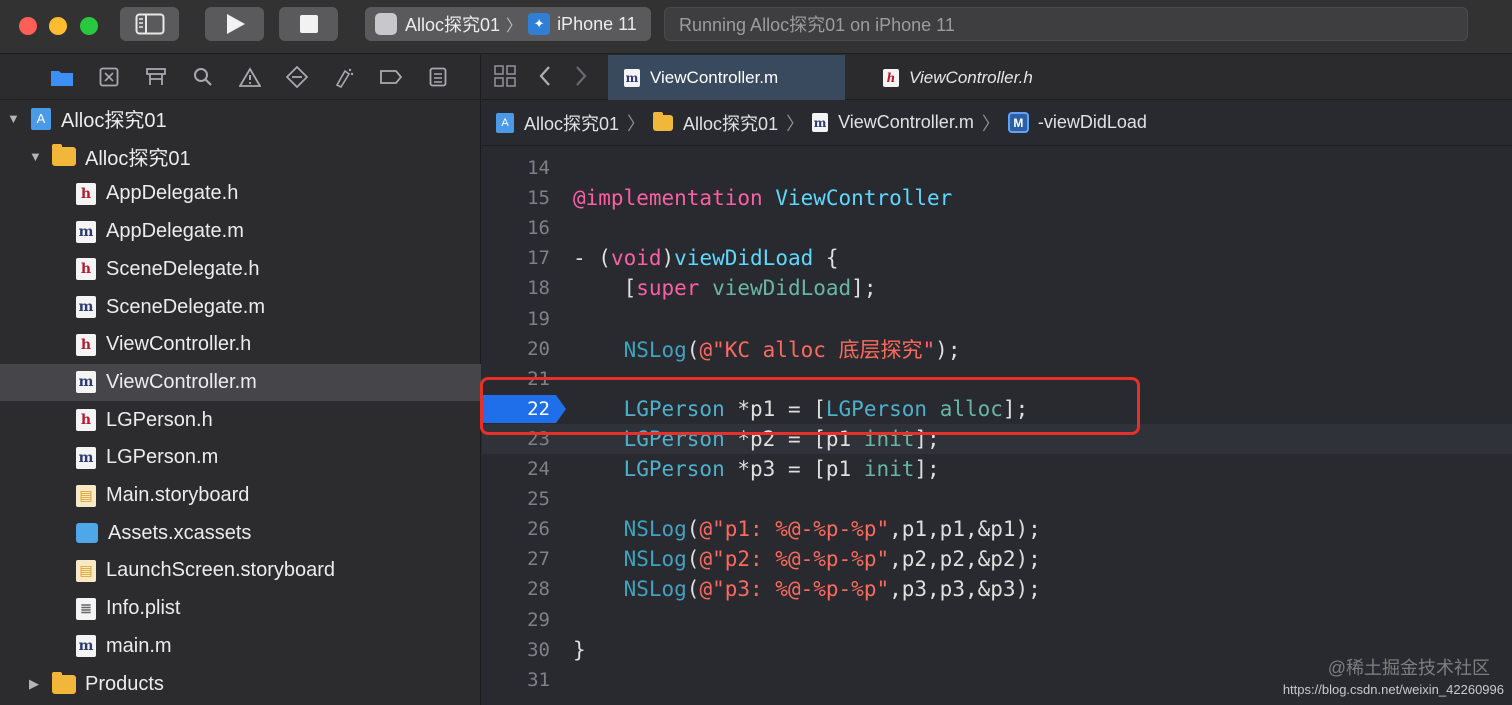  Describe the element at coordinates (997, 589) in the screenshot. I see `code-line: 28 NSLog(@"p3: %@-%p-%p",p3,p3,&p3);` at that location.